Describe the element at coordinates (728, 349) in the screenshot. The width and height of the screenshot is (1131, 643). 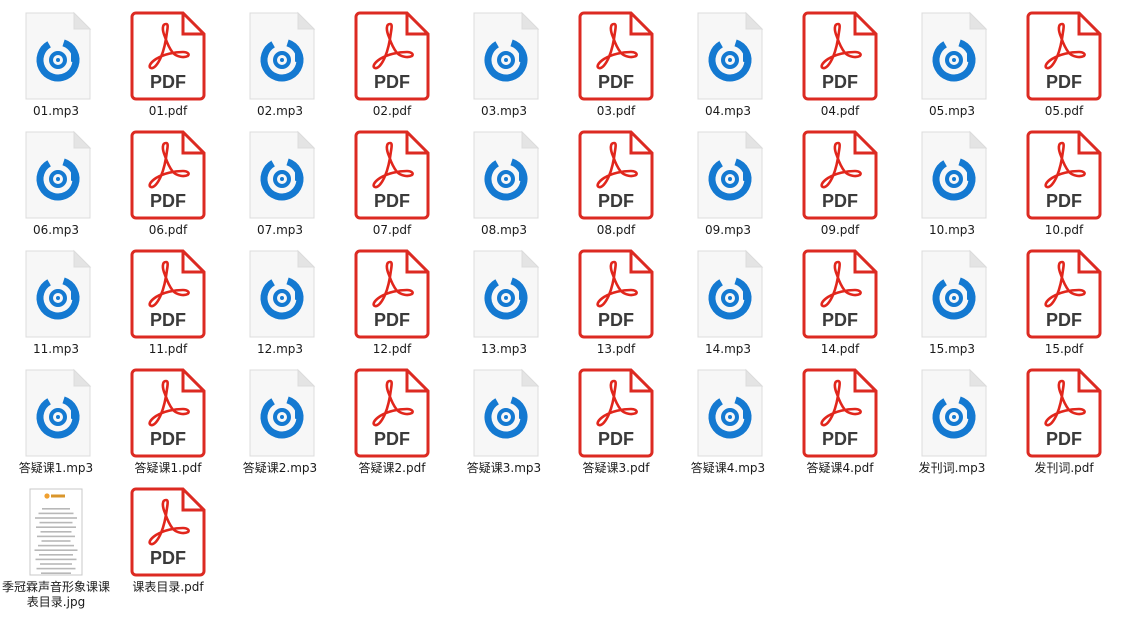
I see `file-name-label: 14.mp3` at that location.